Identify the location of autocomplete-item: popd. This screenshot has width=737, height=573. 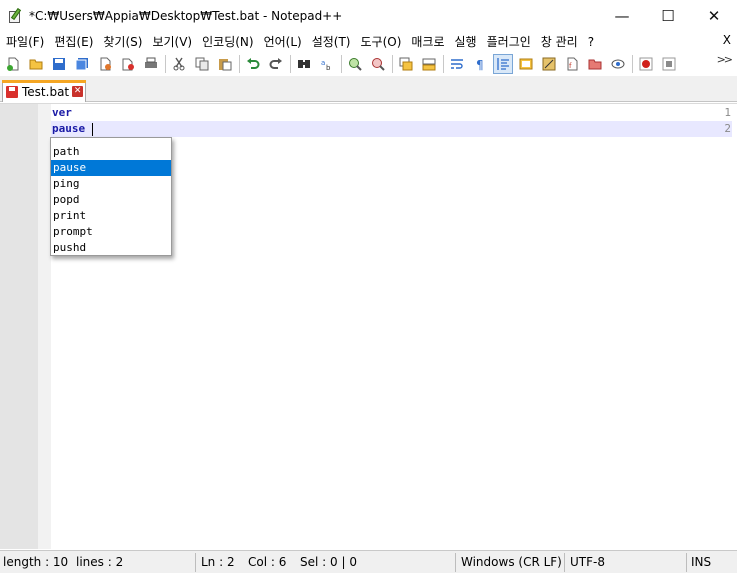
(111, 200).